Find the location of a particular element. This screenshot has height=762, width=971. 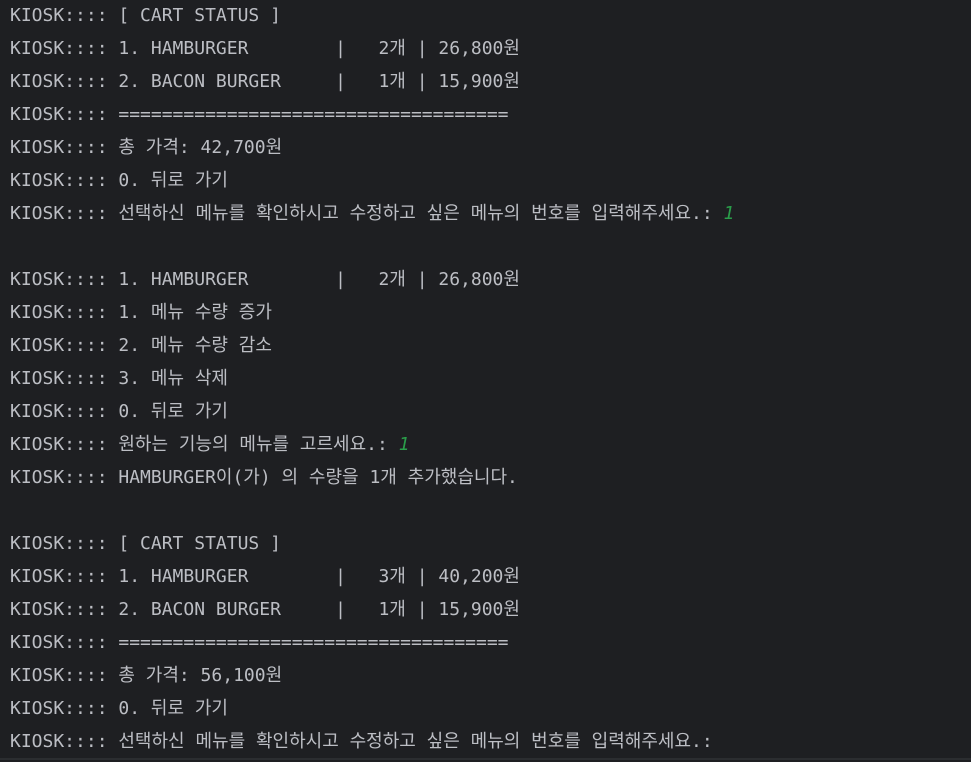

console-text: KIOSK:::: 3. 메뉴 삭제 is located at coordinates (119, 378).